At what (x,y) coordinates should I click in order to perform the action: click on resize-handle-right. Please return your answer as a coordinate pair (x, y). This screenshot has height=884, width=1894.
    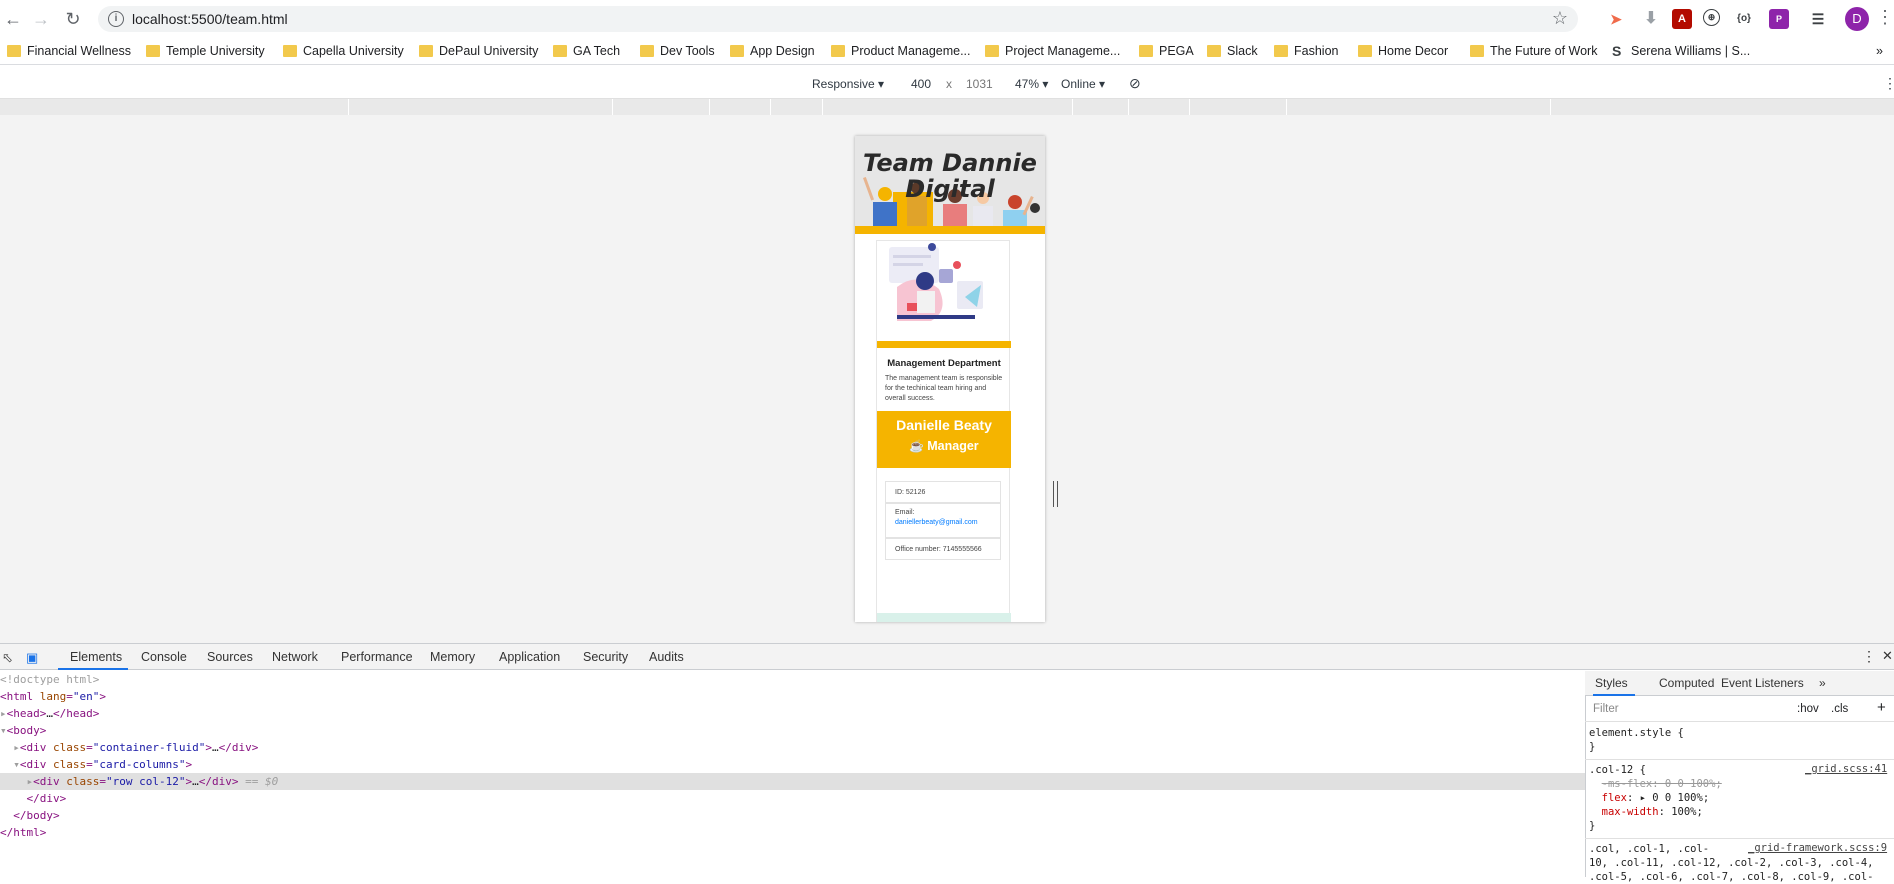
    Looking at the image, I should click on (1055, 494).